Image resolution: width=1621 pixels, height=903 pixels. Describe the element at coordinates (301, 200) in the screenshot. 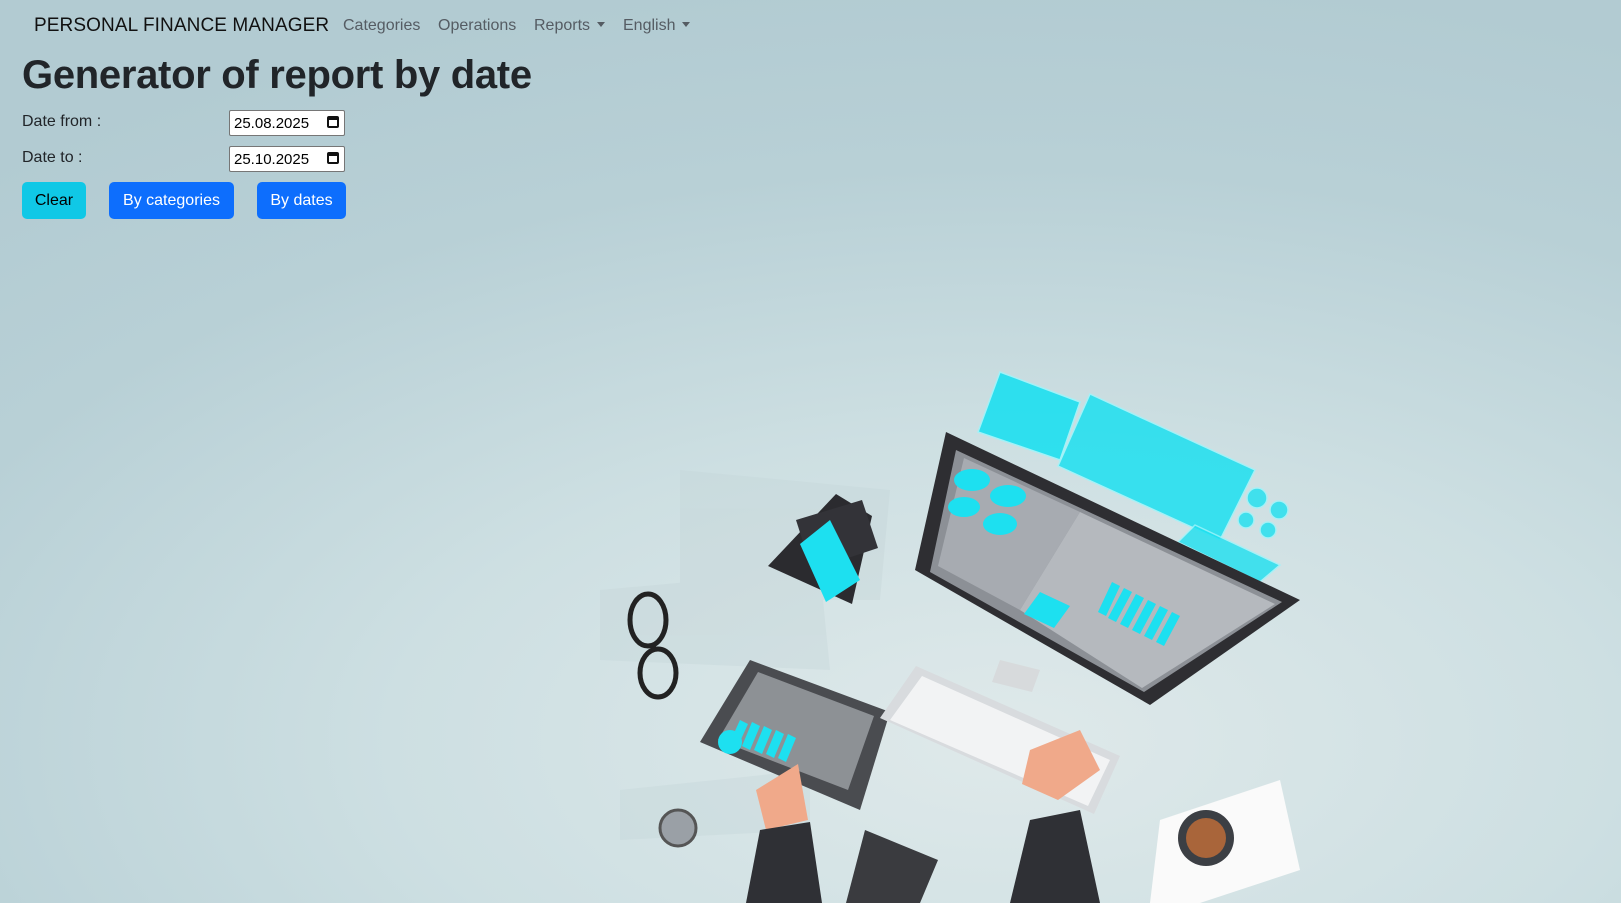

I see `by-dates-button: By dates` at that location.